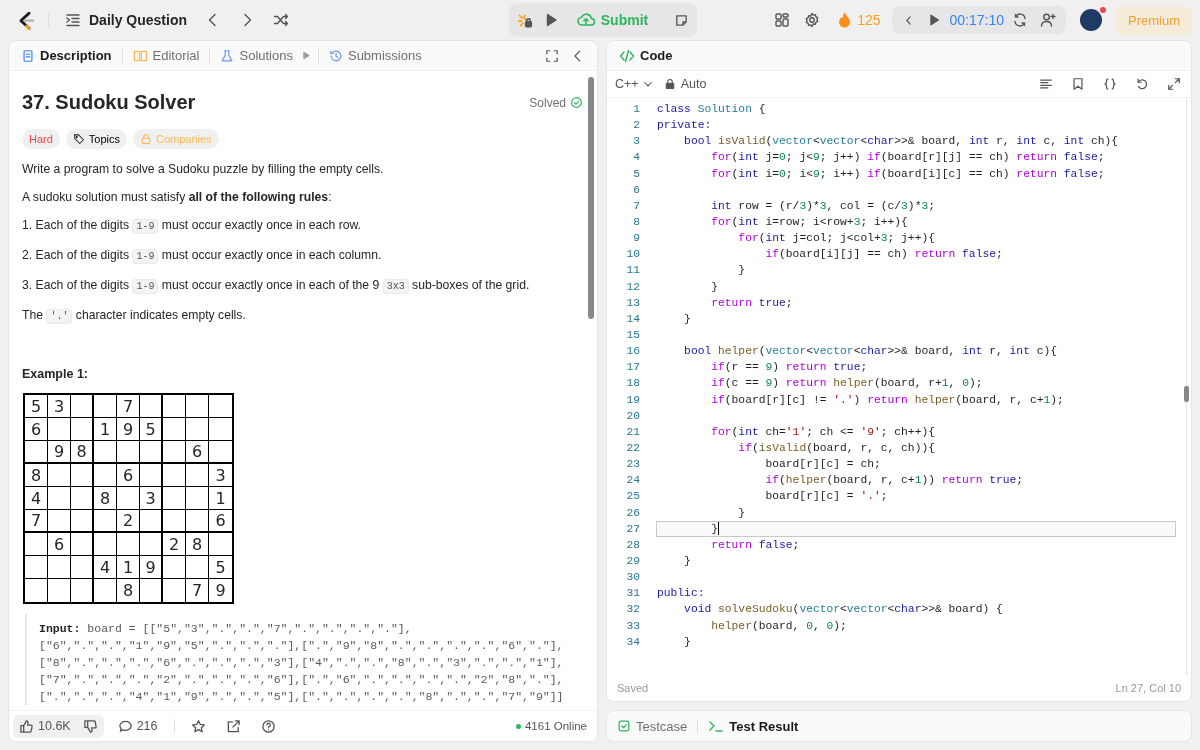 The height and width of the screenshot is (750, 1200). I want to click on document-icon, so click(28, 55).